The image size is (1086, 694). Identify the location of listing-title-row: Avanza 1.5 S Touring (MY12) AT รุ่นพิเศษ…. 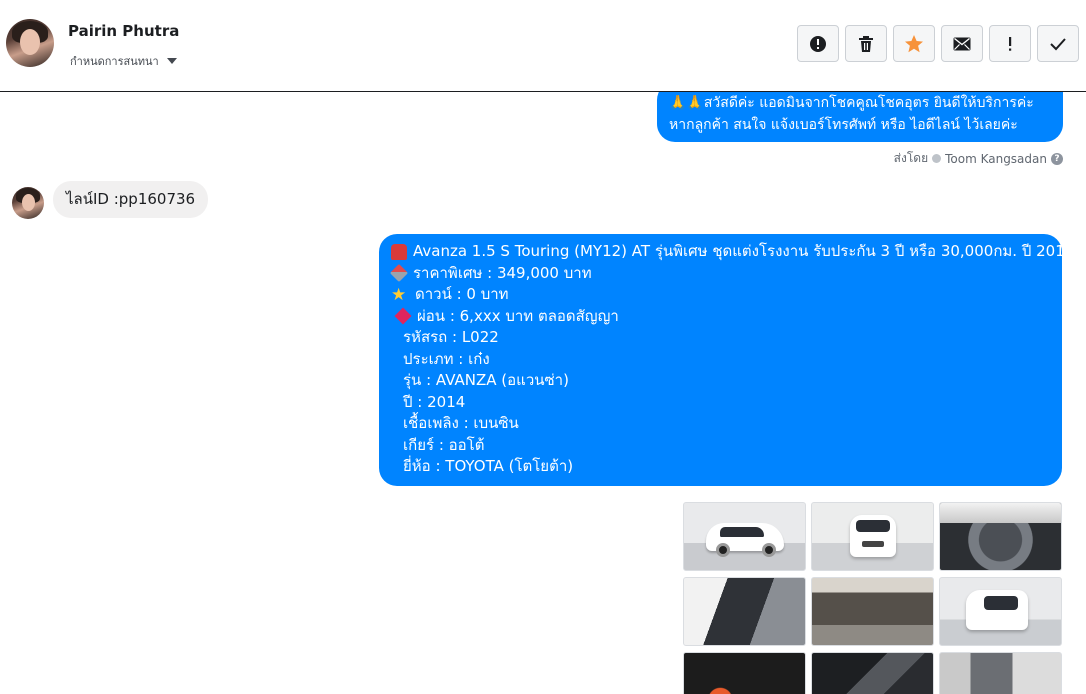
(732, 252).